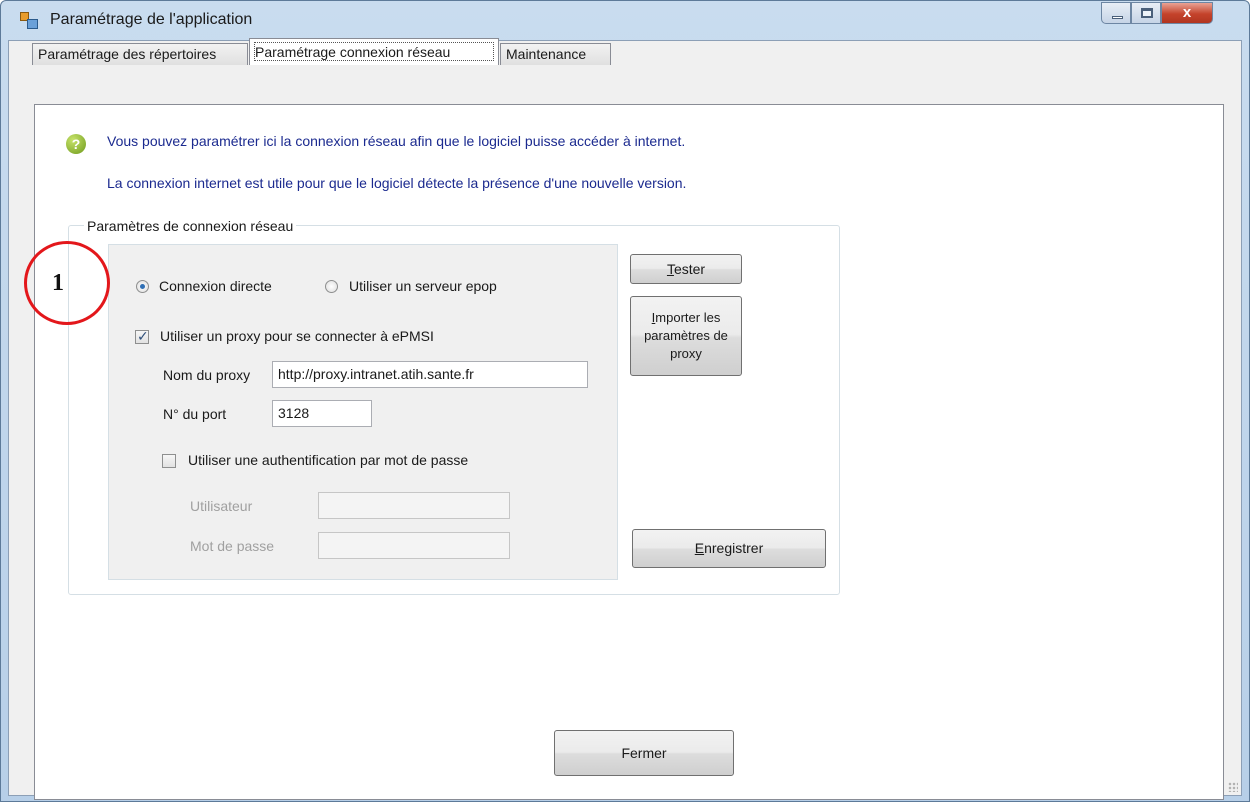 Image resolution: width=1250 pixels, height=802 pixels. I want to click on tester-mnemonic: T, so click(670, 269).